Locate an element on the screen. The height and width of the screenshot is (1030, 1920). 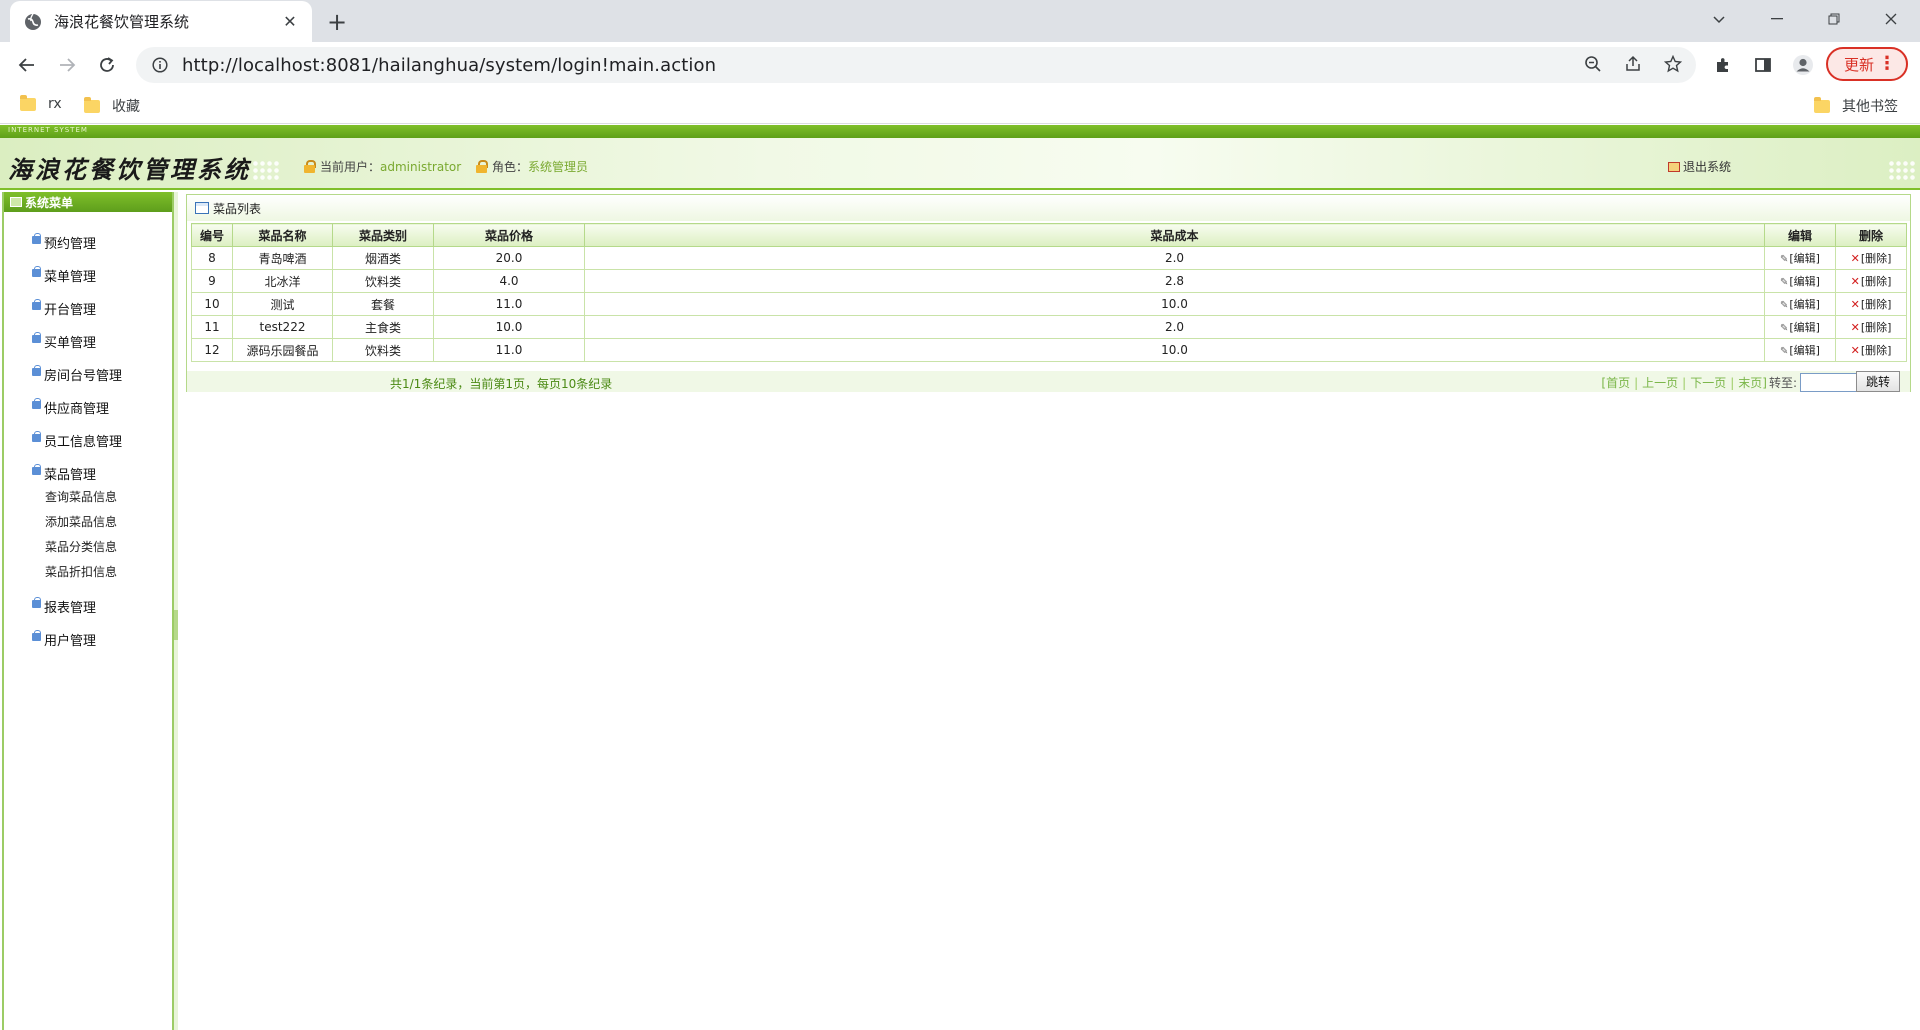
splitter-grip is located at coordinates (176, 625).